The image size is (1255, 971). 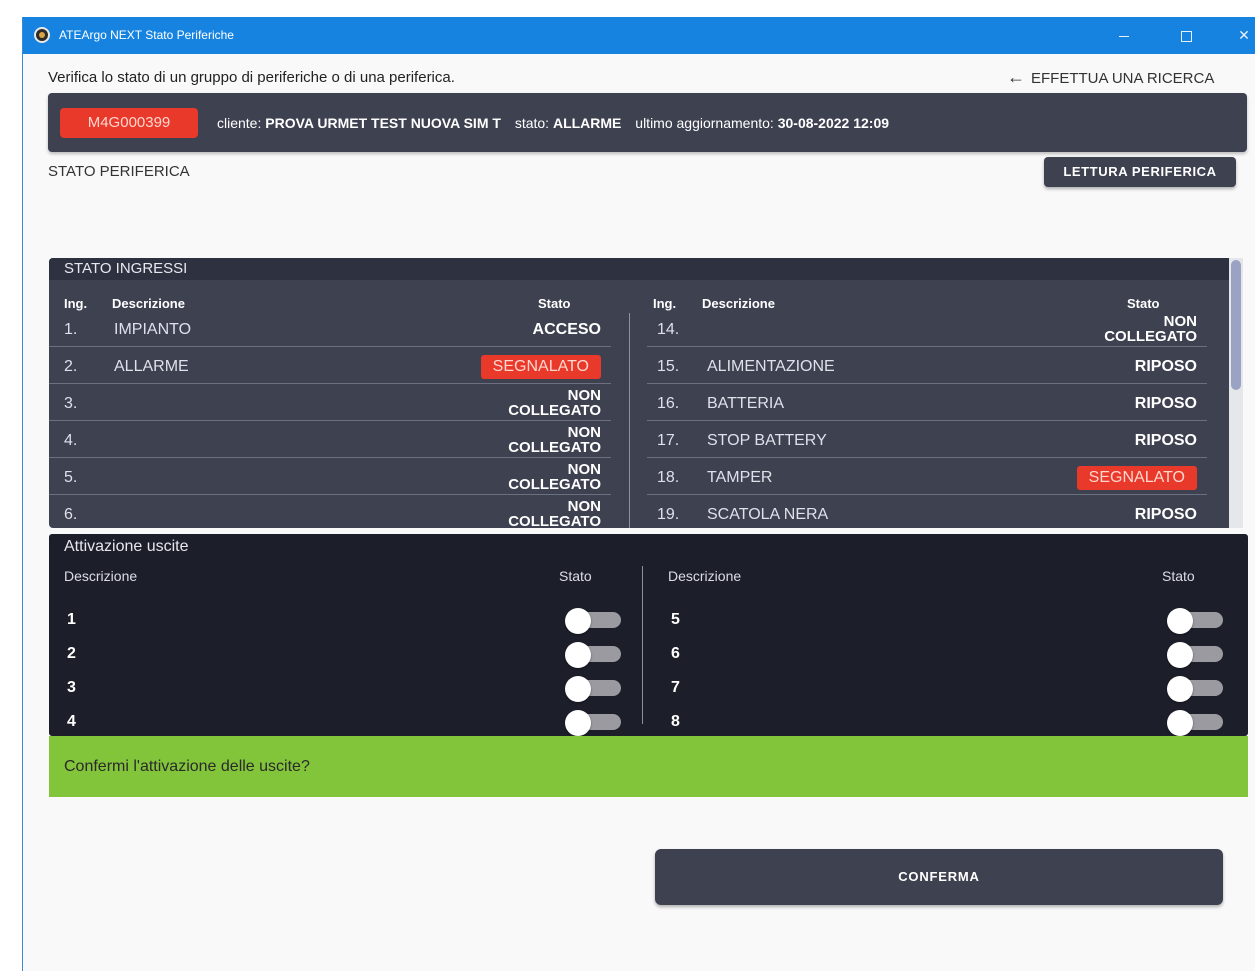 What do you see at coordinates (1236, 325) in the screenshot?
I see `inputs-scrollbar-thumb` at bounding box center [1236, 325].